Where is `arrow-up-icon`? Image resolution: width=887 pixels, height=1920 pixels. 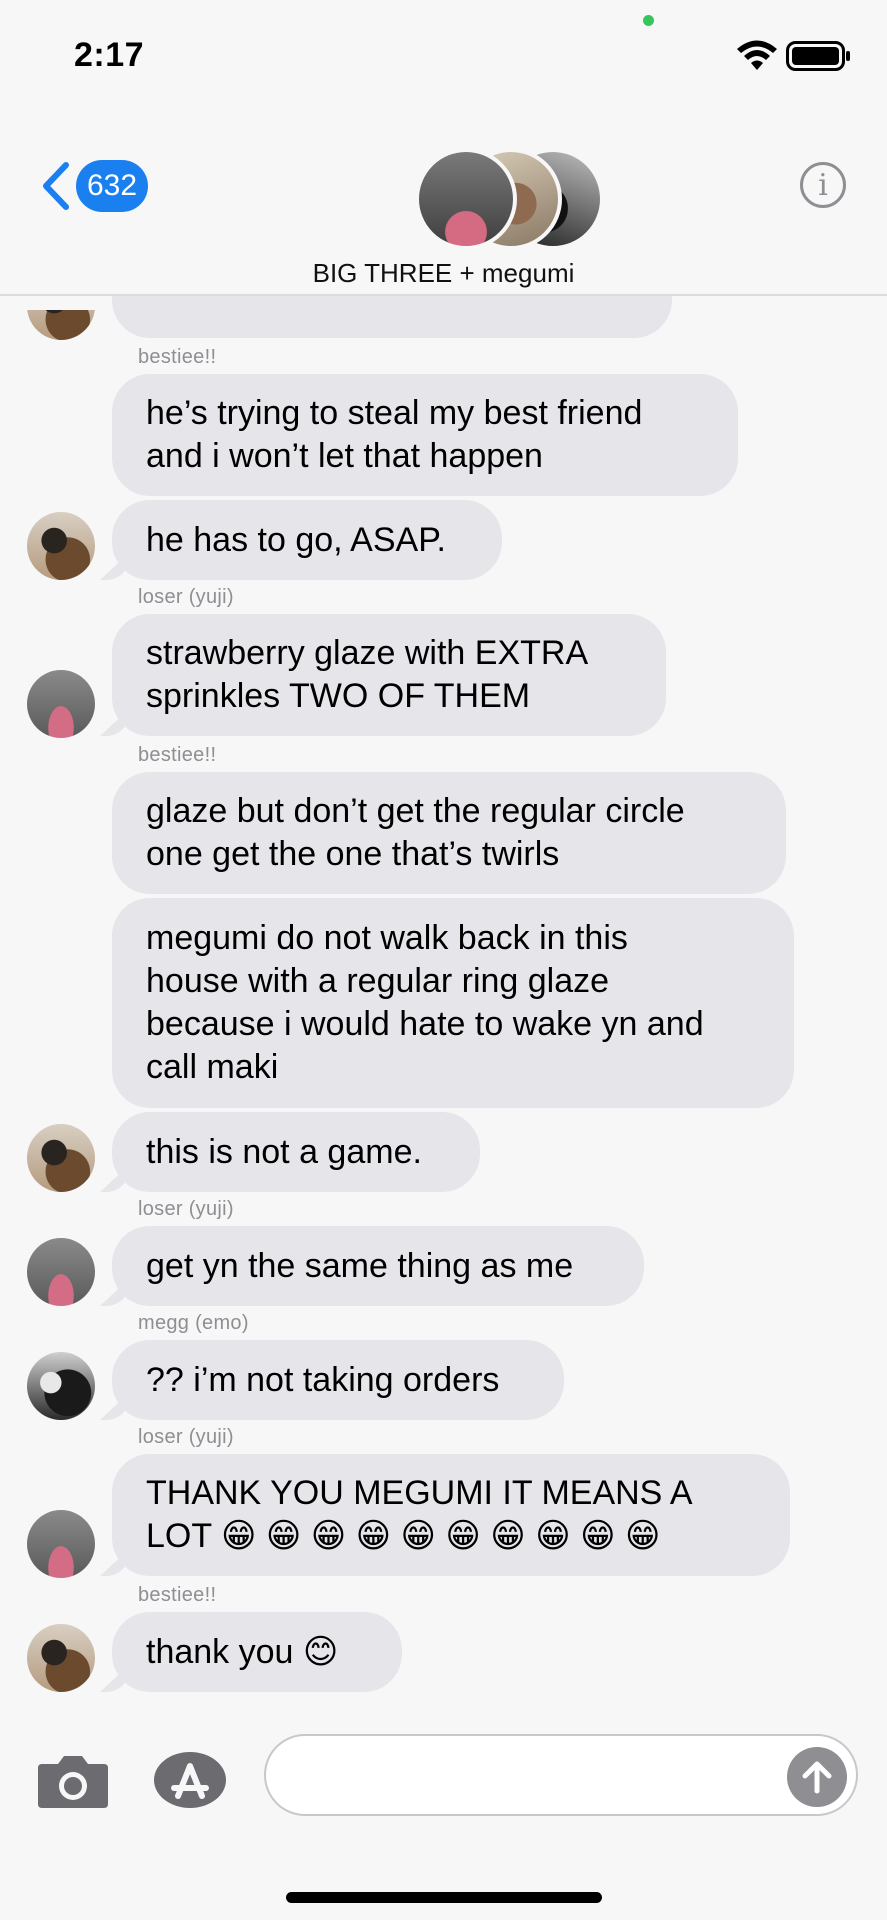
arrow-up-icon is located at coordinates (817, 1777).